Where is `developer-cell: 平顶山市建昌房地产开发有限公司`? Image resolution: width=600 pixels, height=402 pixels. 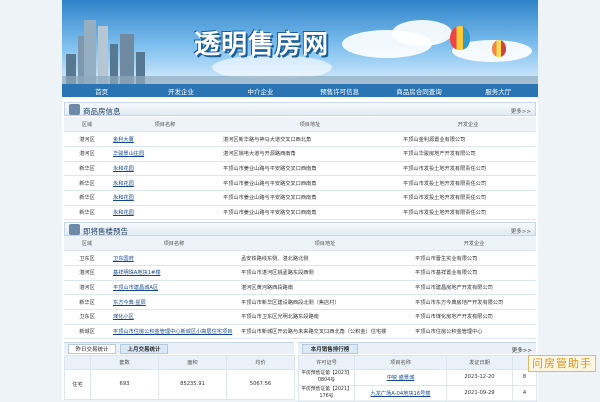
developer-cell: 平顶山市建昌房地产开发有限公司 is located at coordinates (474, 288).